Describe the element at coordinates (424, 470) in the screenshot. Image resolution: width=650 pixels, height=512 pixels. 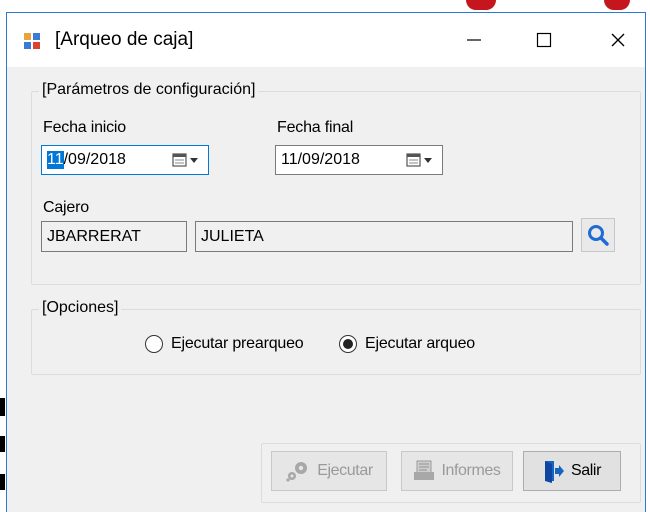
I see `report-icon` at that location.